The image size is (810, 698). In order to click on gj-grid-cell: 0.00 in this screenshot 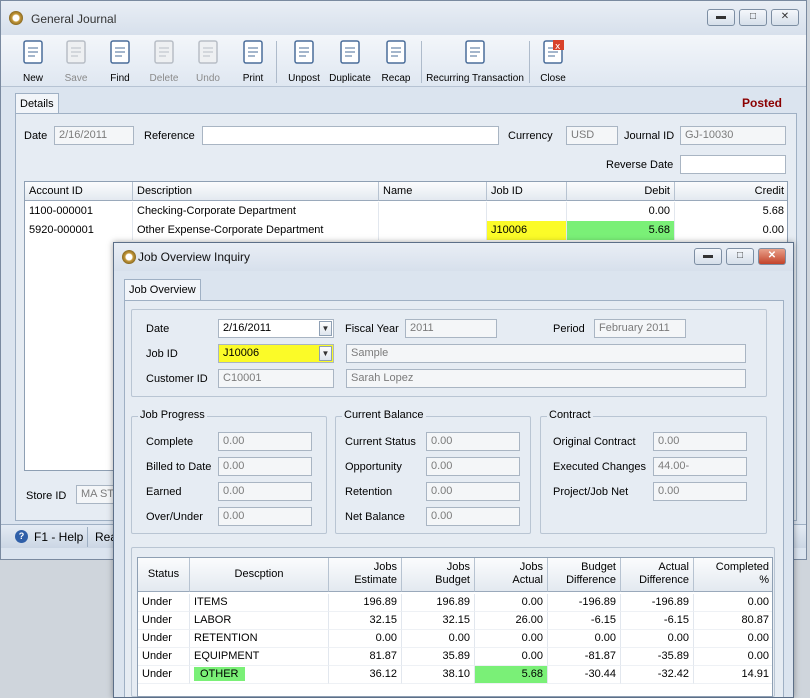, I will do `click(731, 230)`.